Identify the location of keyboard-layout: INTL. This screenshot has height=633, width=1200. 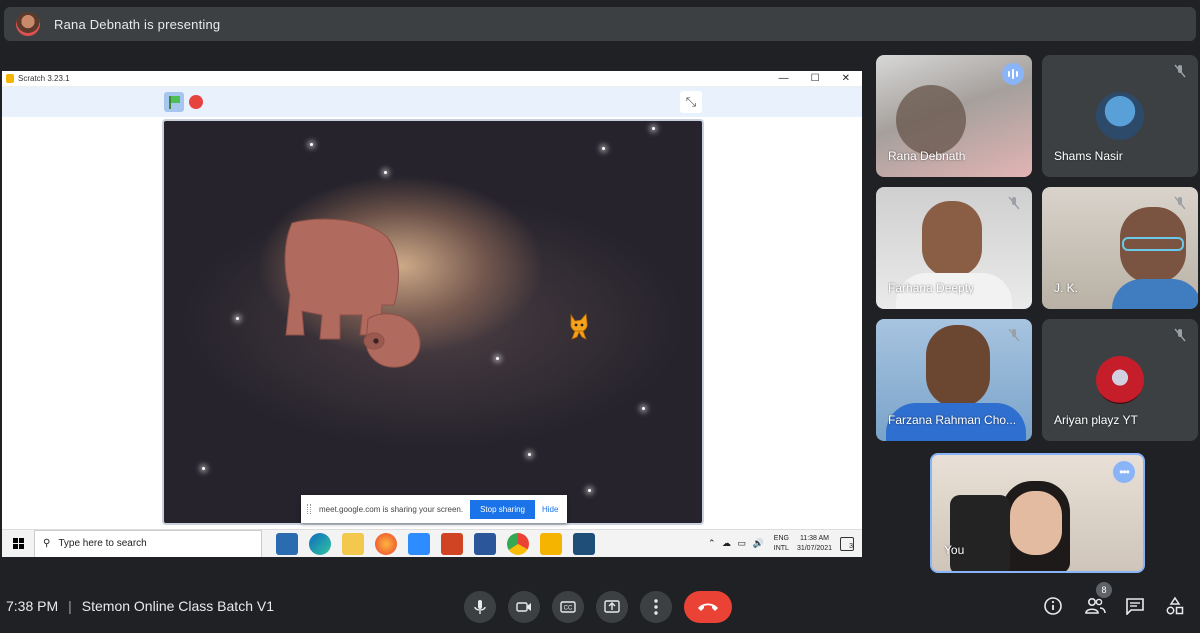
(781, 548).